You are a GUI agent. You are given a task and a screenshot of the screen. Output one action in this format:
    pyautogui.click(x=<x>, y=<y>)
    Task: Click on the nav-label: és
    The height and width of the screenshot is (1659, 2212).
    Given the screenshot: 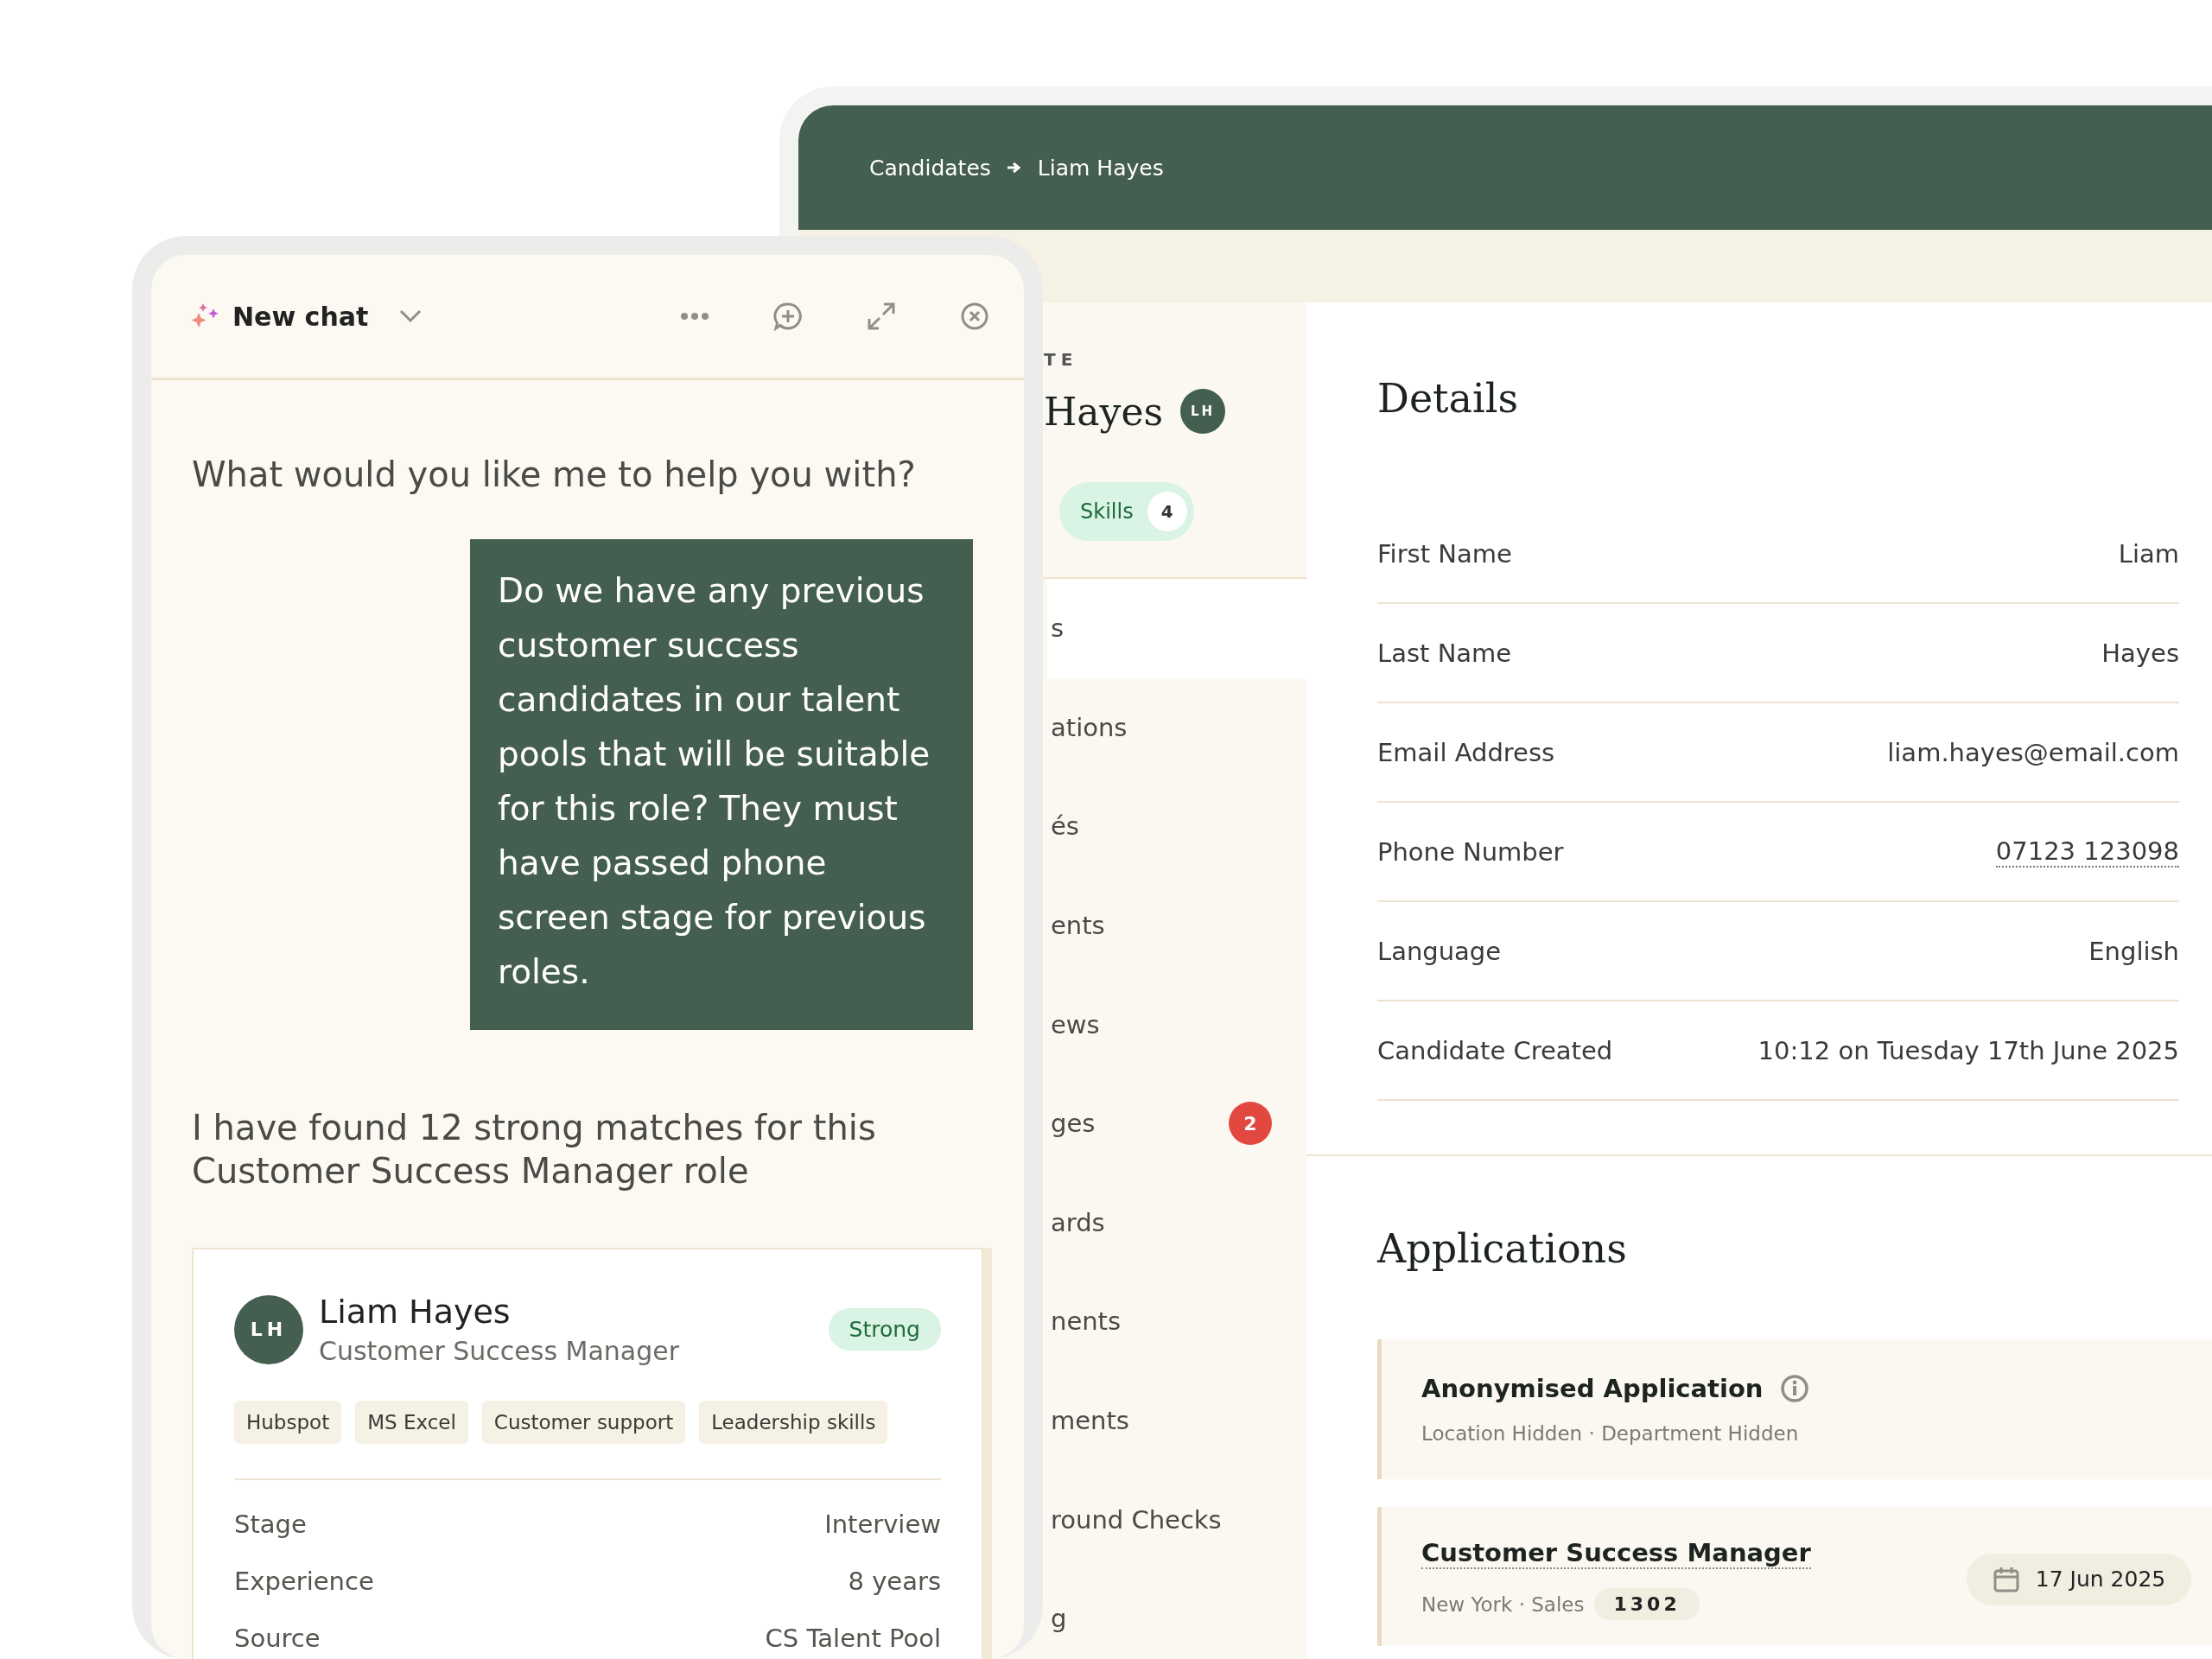 What is the action you would take?
    pyautogui.click(x=1065, y=826)
    